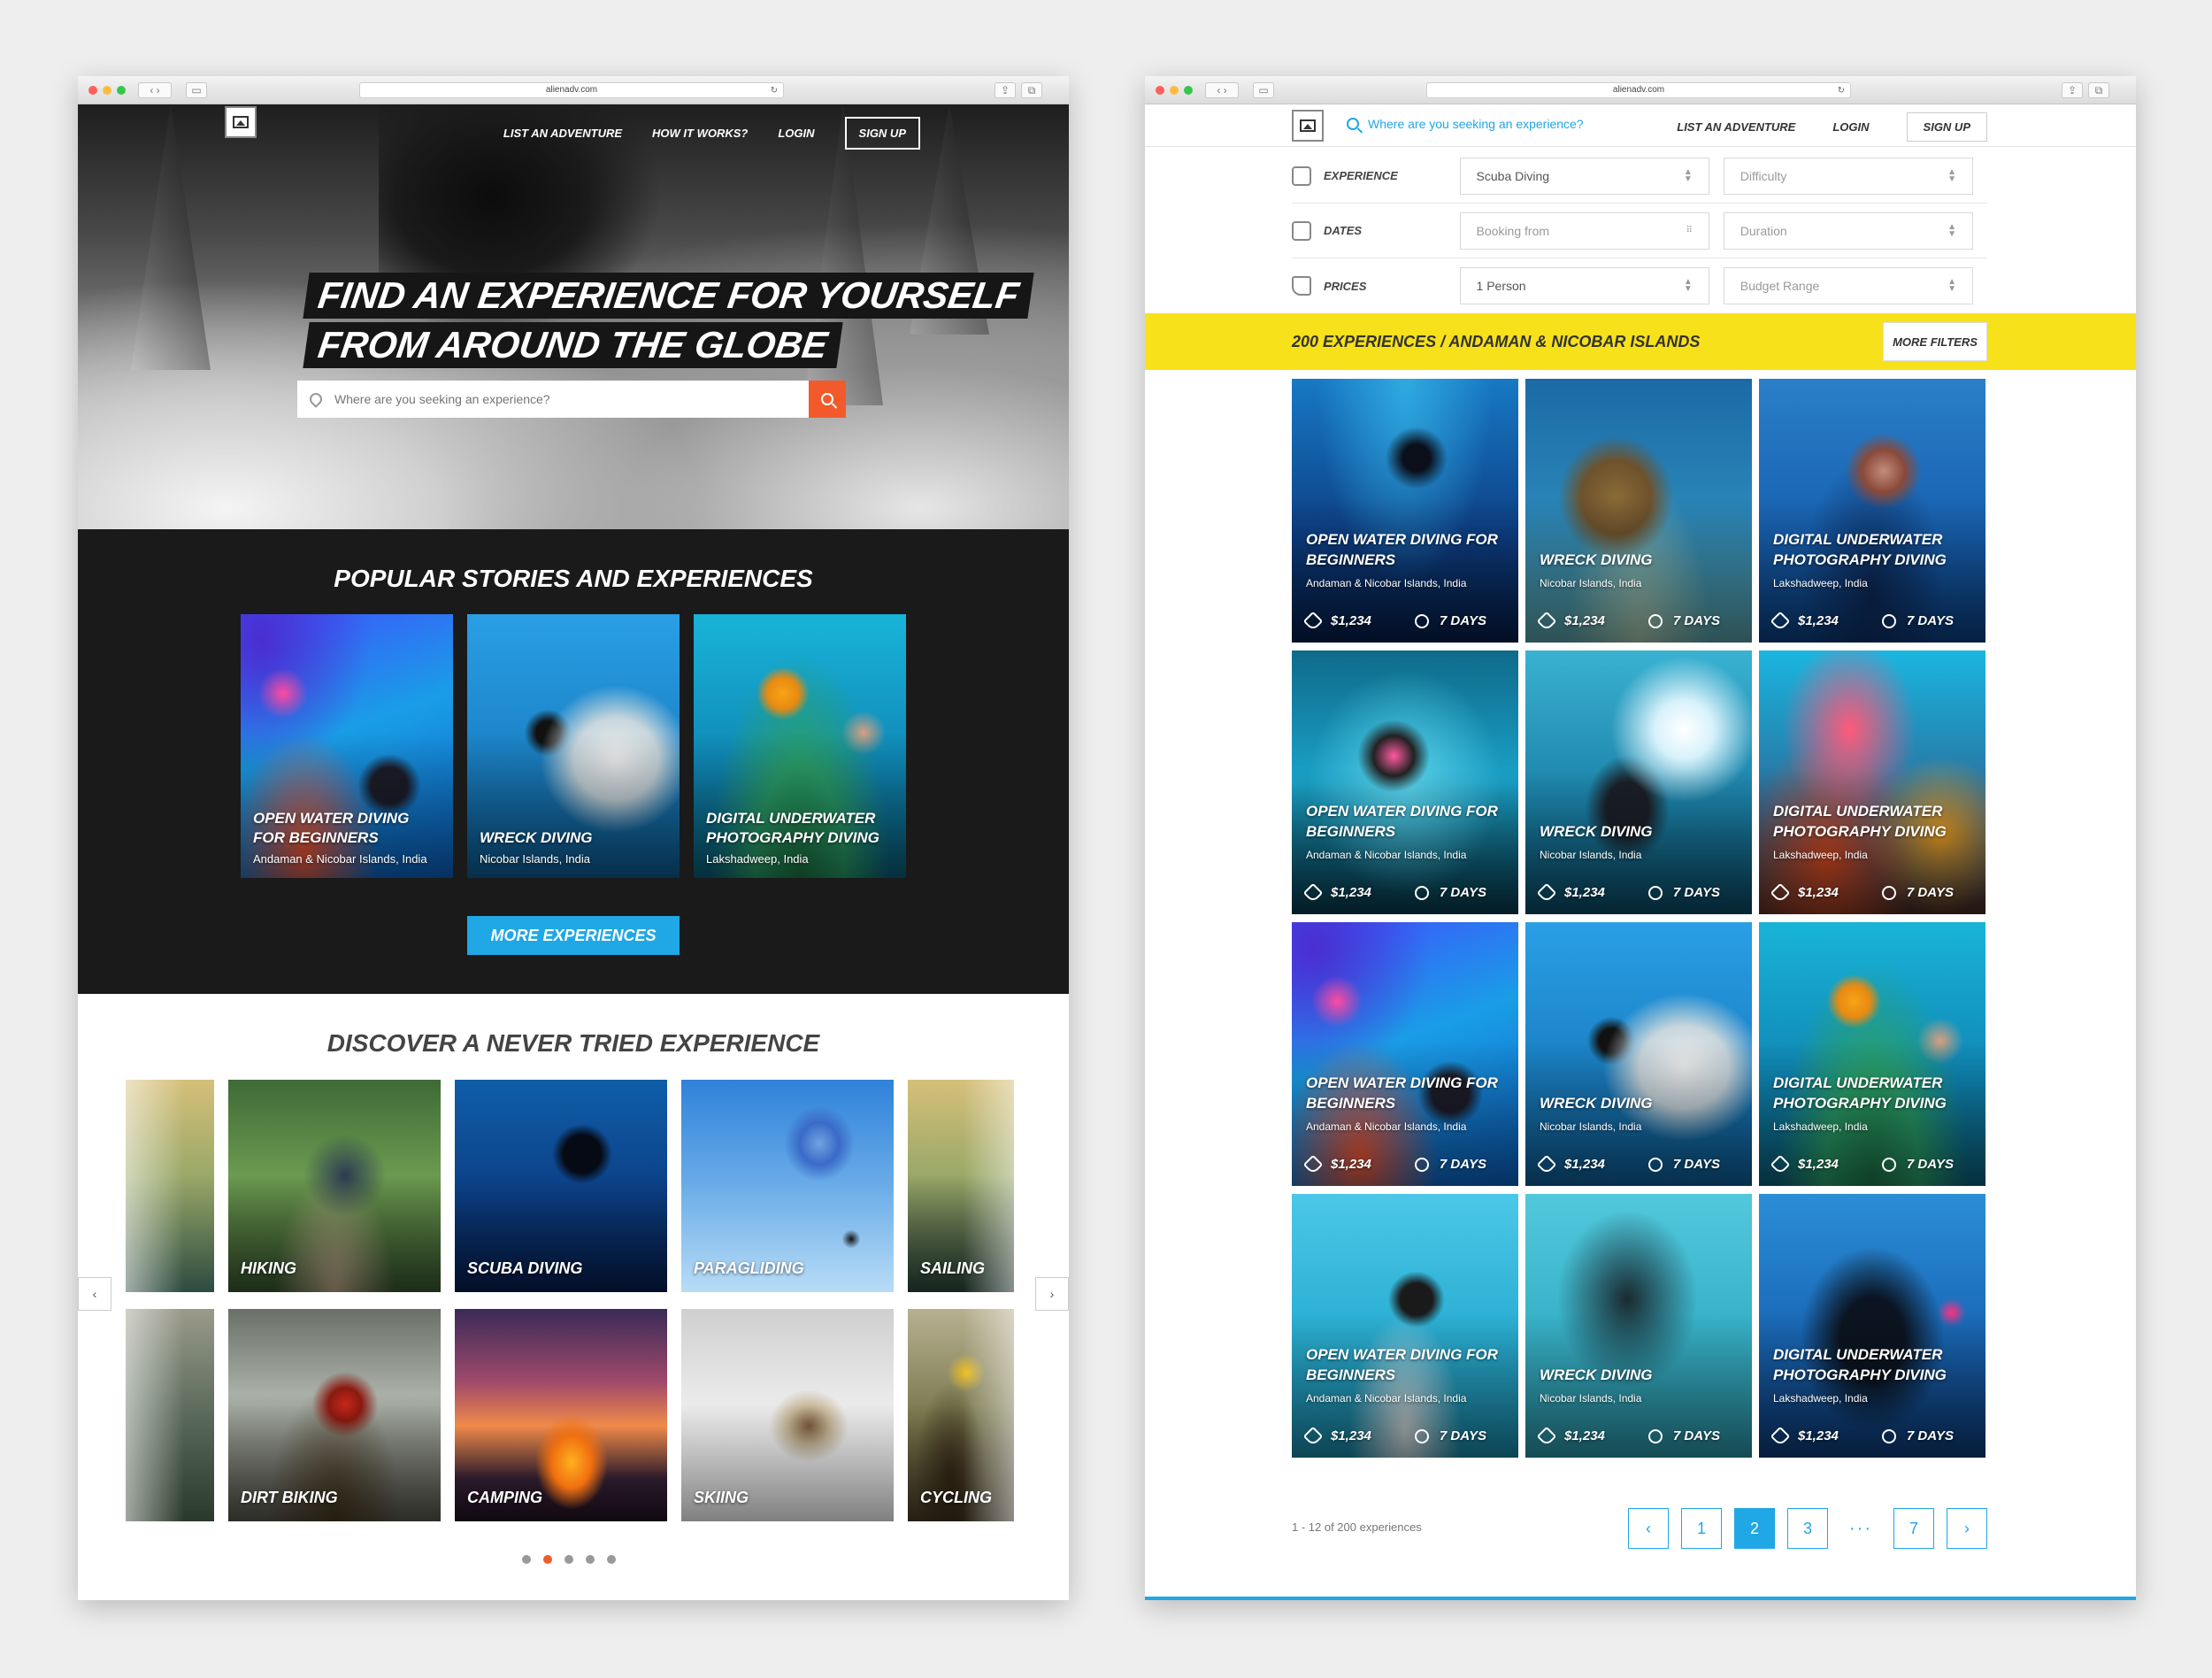 The width and height of the screenshot is (2212, 1678). I want to click on discover-card-dirt-biking: DIRT BIKING, so click(335, 1415).